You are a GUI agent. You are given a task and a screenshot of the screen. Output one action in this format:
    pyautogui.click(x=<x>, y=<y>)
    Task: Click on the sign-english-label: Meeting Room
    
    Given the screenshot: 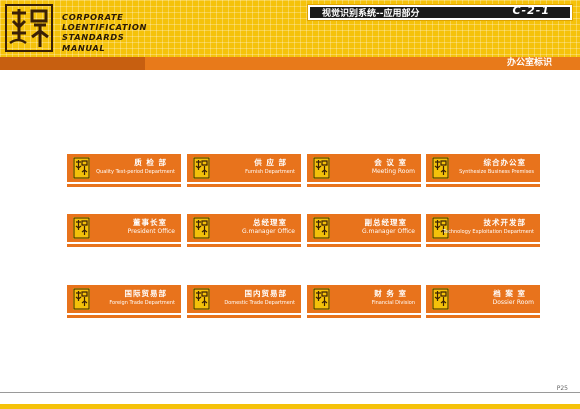 What is the action you would take?
    pyautogui.click(x=393, y=171)
    